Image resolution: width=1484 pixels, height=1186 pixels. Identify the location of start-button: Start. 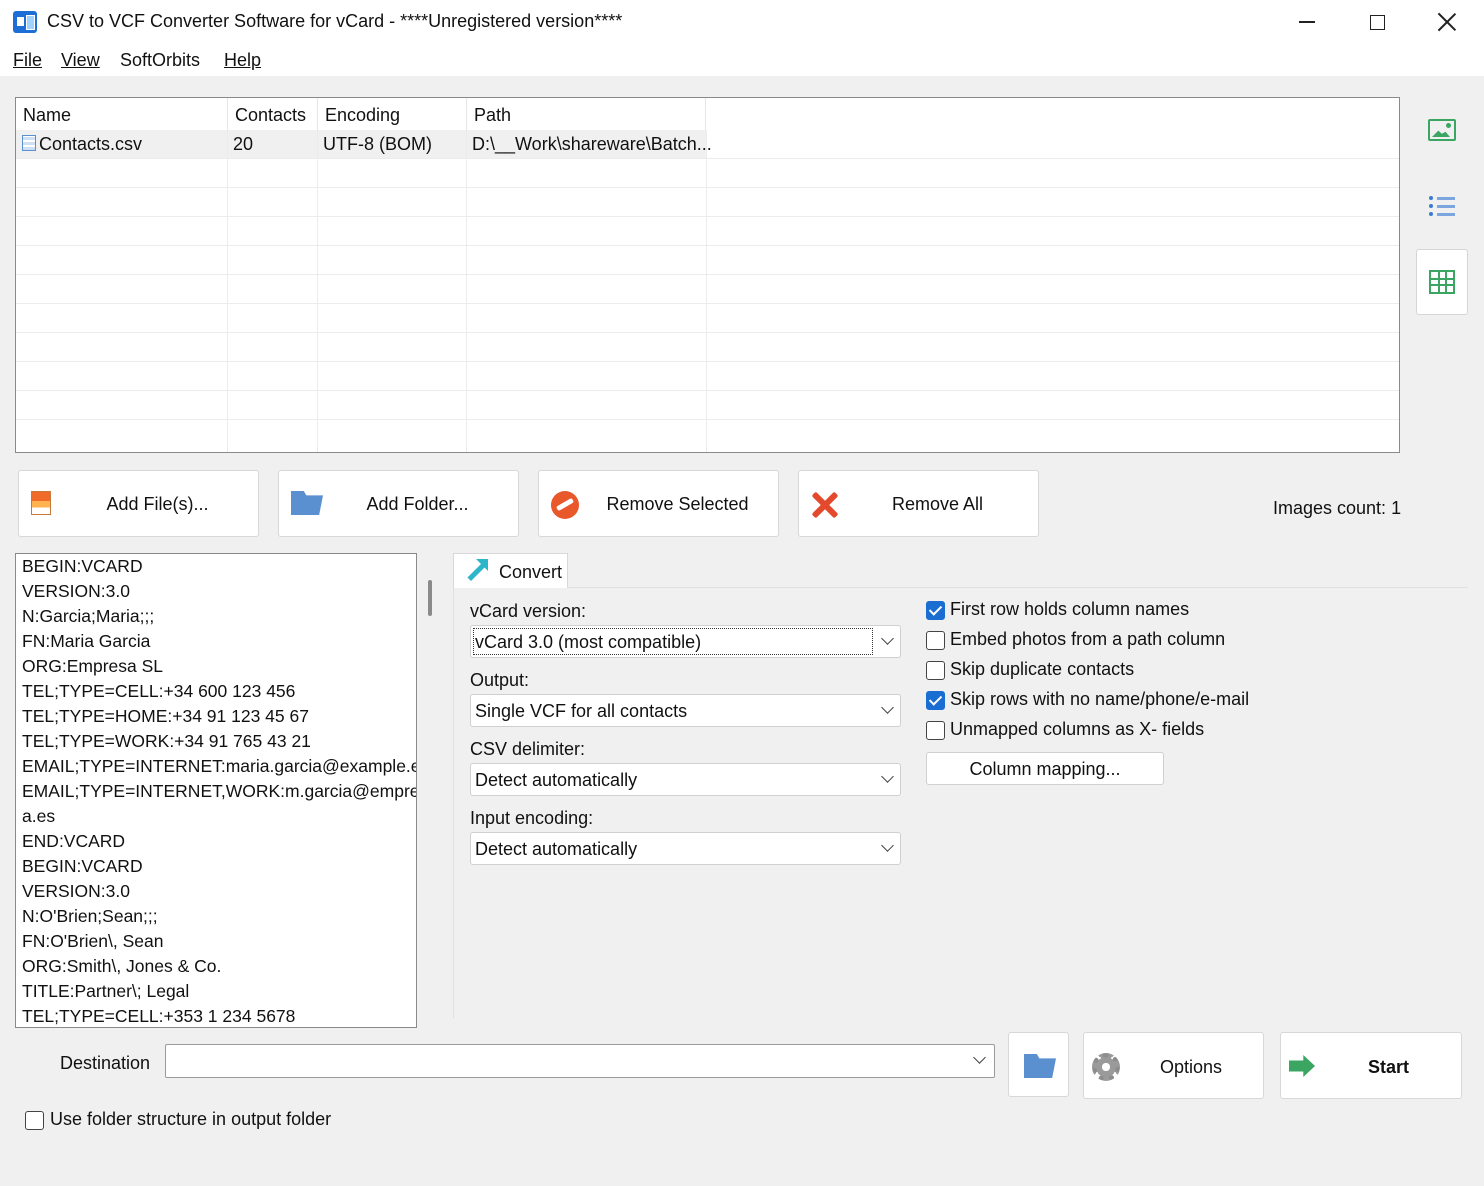
(1371, 1065).